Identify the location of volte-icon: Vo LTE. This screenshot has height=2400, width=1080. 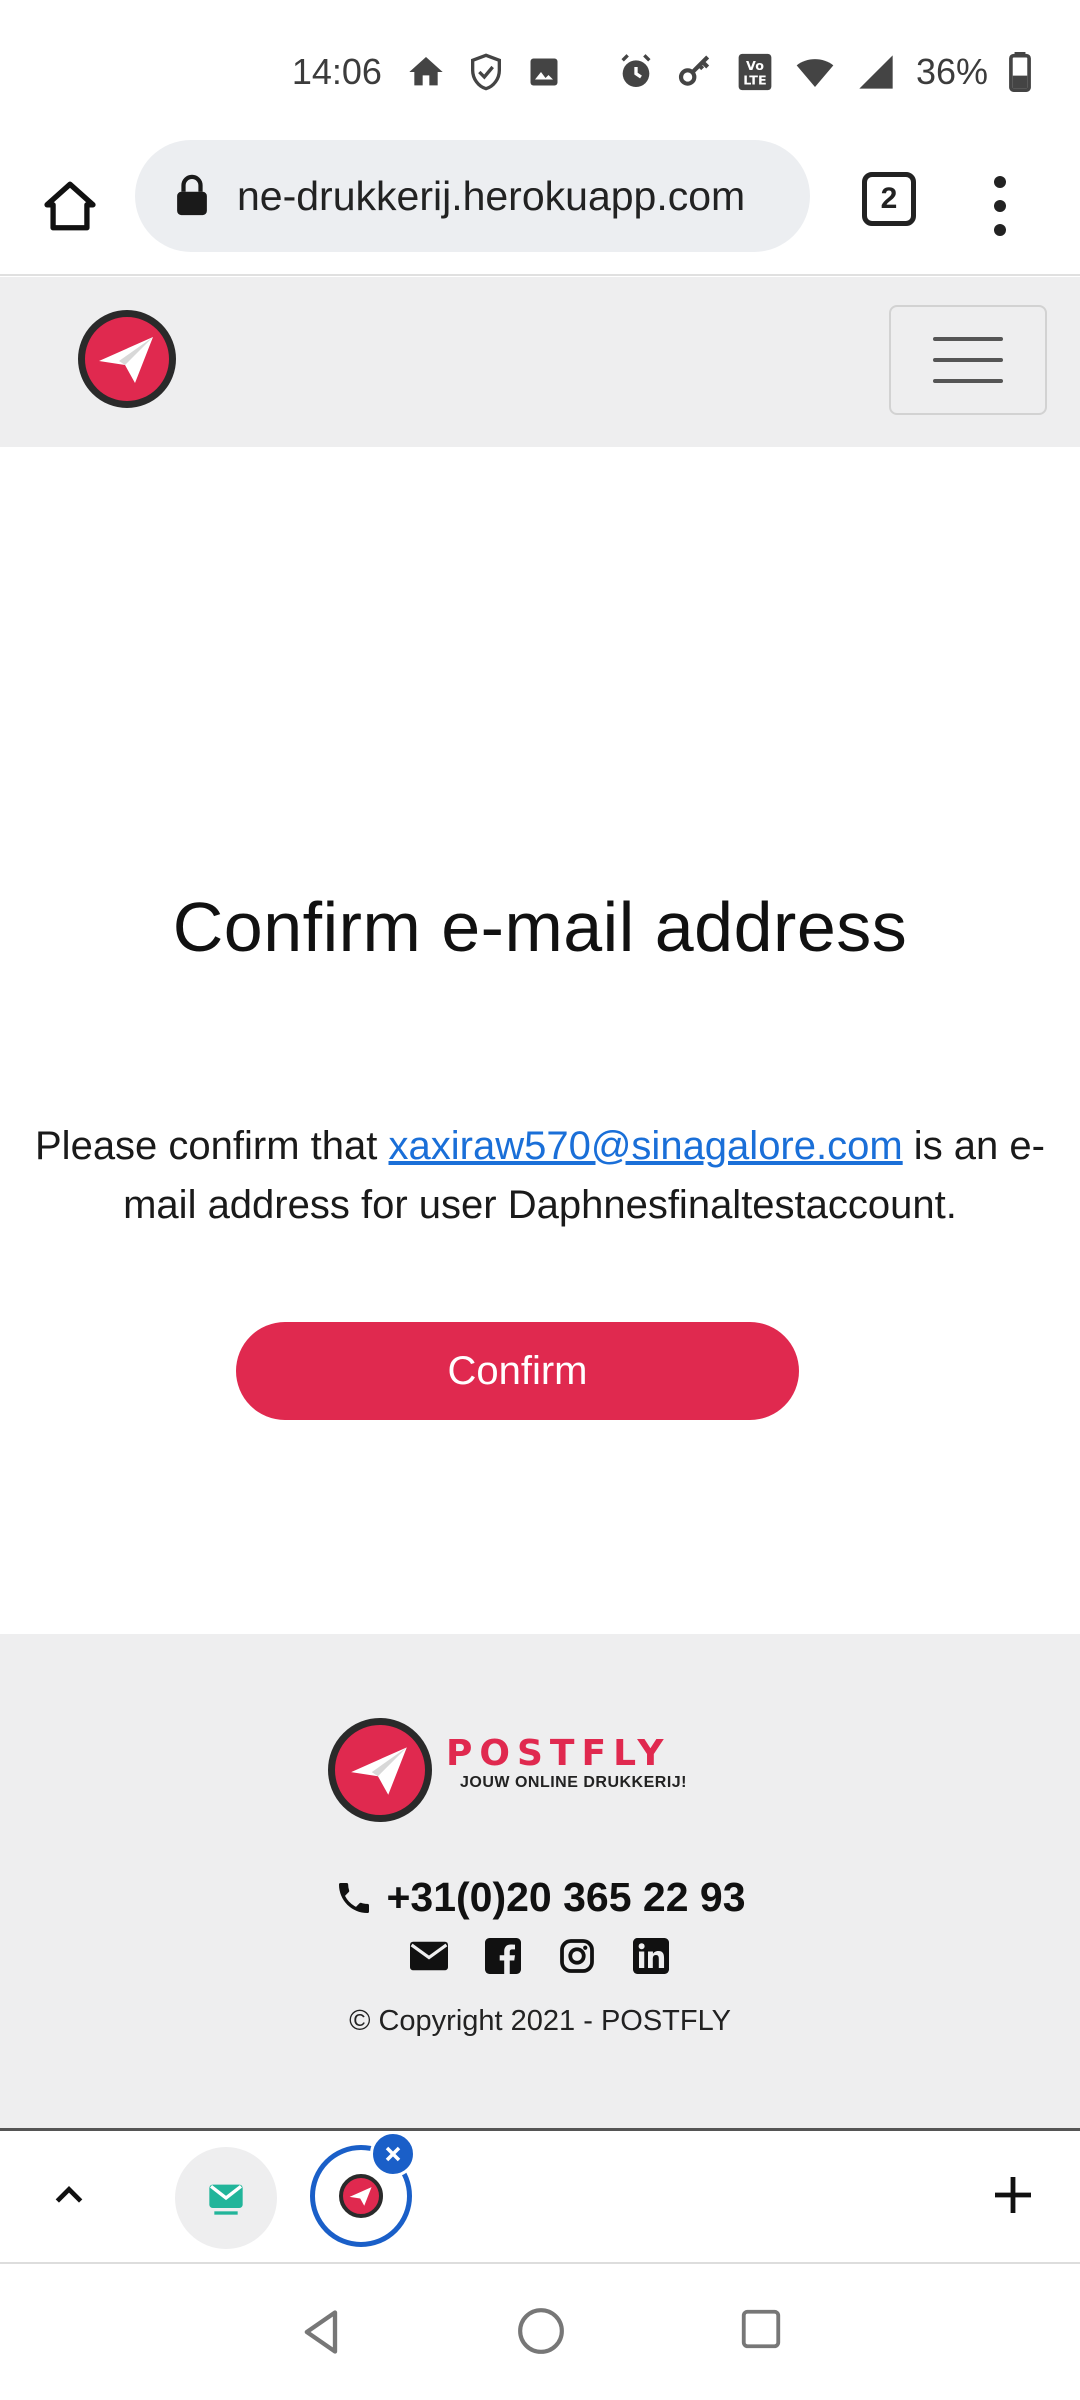
(755, 72).